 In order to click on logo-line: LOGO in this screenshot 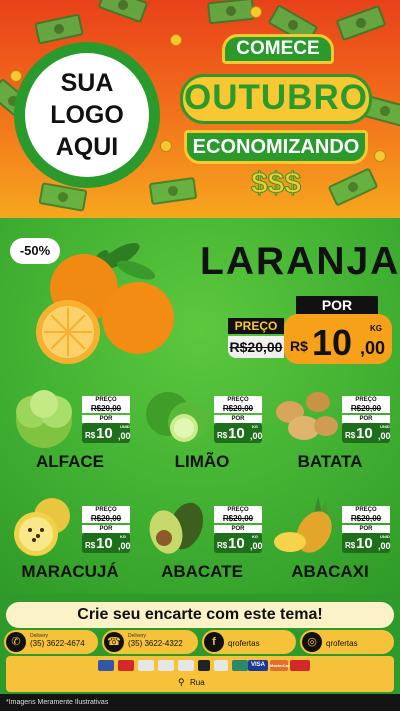, I will do `click(87, 115)`.